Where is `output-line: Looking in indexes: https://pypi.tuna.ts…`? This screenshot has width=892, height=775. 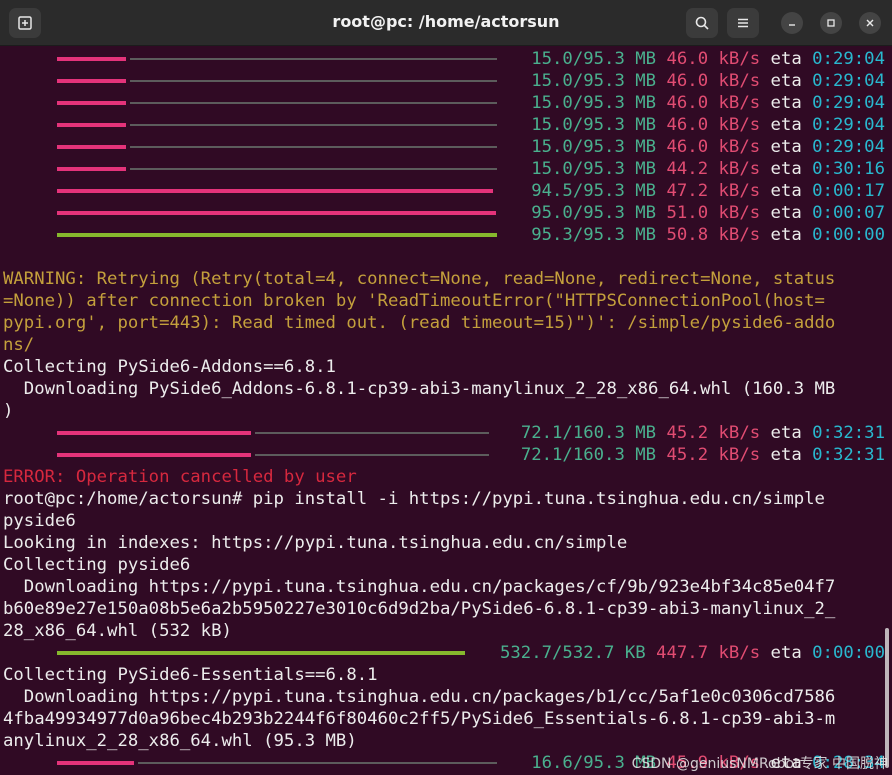
output-line: Looking in indexes: https://pypi.tuna.ts… is located at coordinates (315, 543).